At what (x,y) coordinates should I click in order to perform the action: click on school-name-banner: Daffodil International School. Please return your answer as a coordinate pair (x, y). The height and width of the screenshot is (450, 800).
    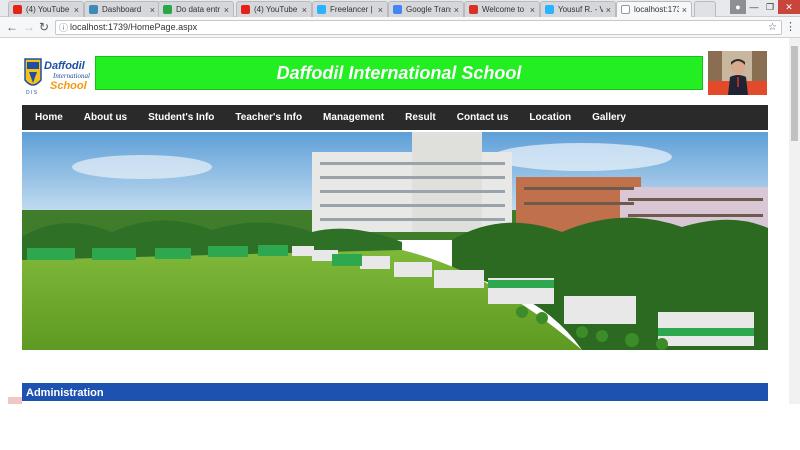
    Looking at the image, I should click on (399, 73).